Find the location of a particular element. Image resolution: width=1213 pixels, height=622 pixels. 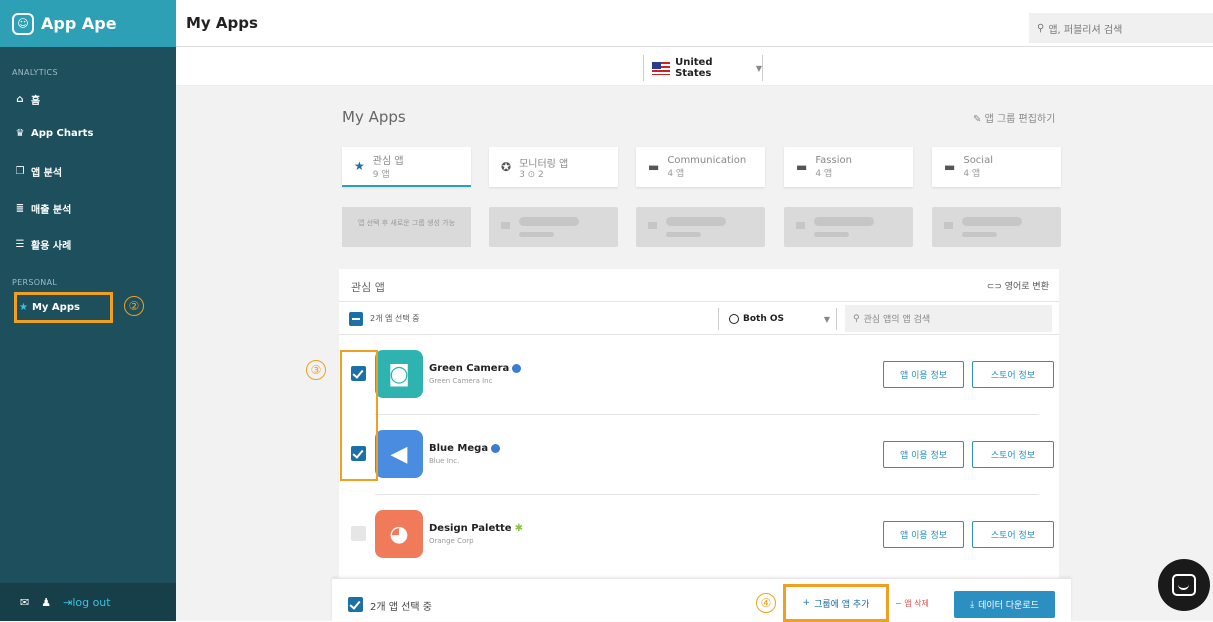

sidebar-item-use-cases: ☰ 활용 사례 is located at coordinates (43, 244).